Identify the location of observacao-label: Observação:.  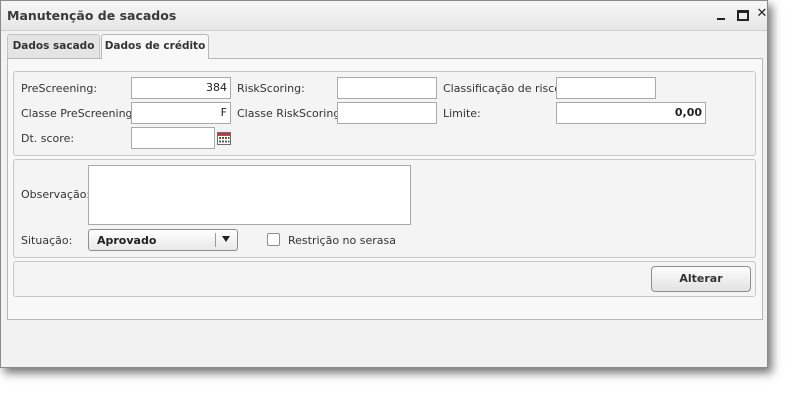
(56, 194).